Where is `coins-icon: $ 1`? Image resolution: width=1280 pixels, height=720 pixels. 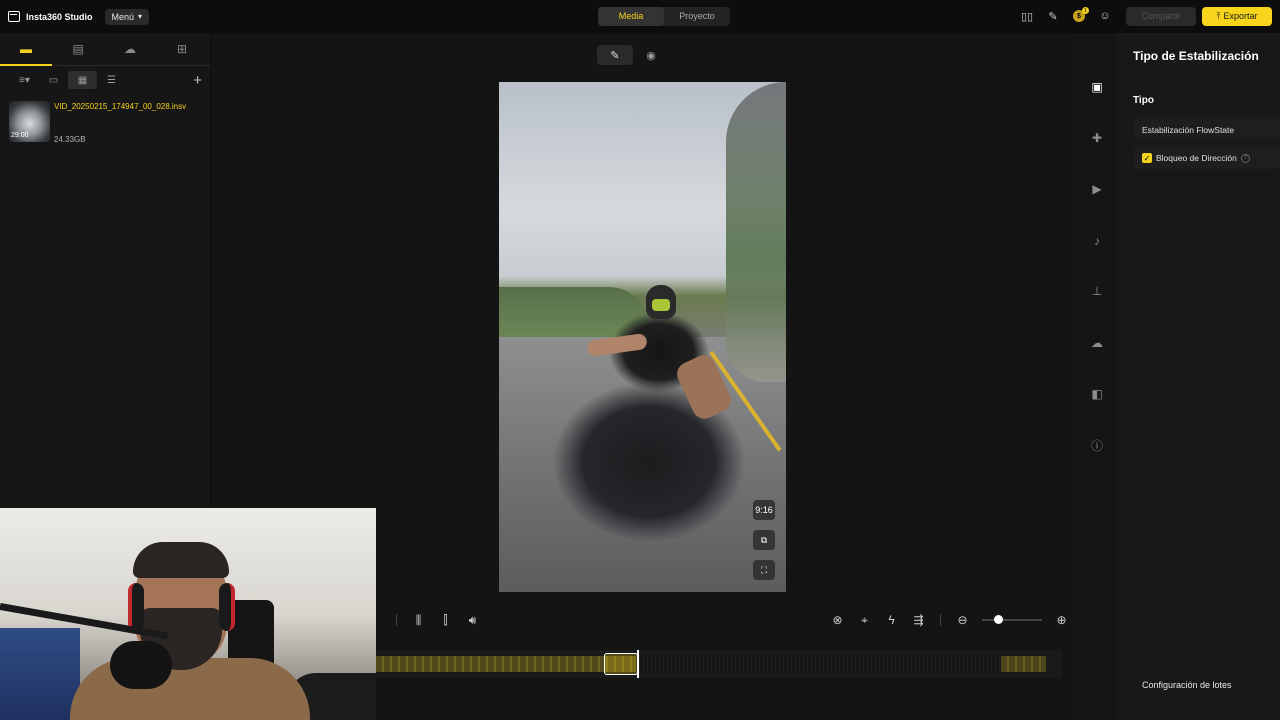 coins-icon: $ 1 is located at coordinates (1079, 16).